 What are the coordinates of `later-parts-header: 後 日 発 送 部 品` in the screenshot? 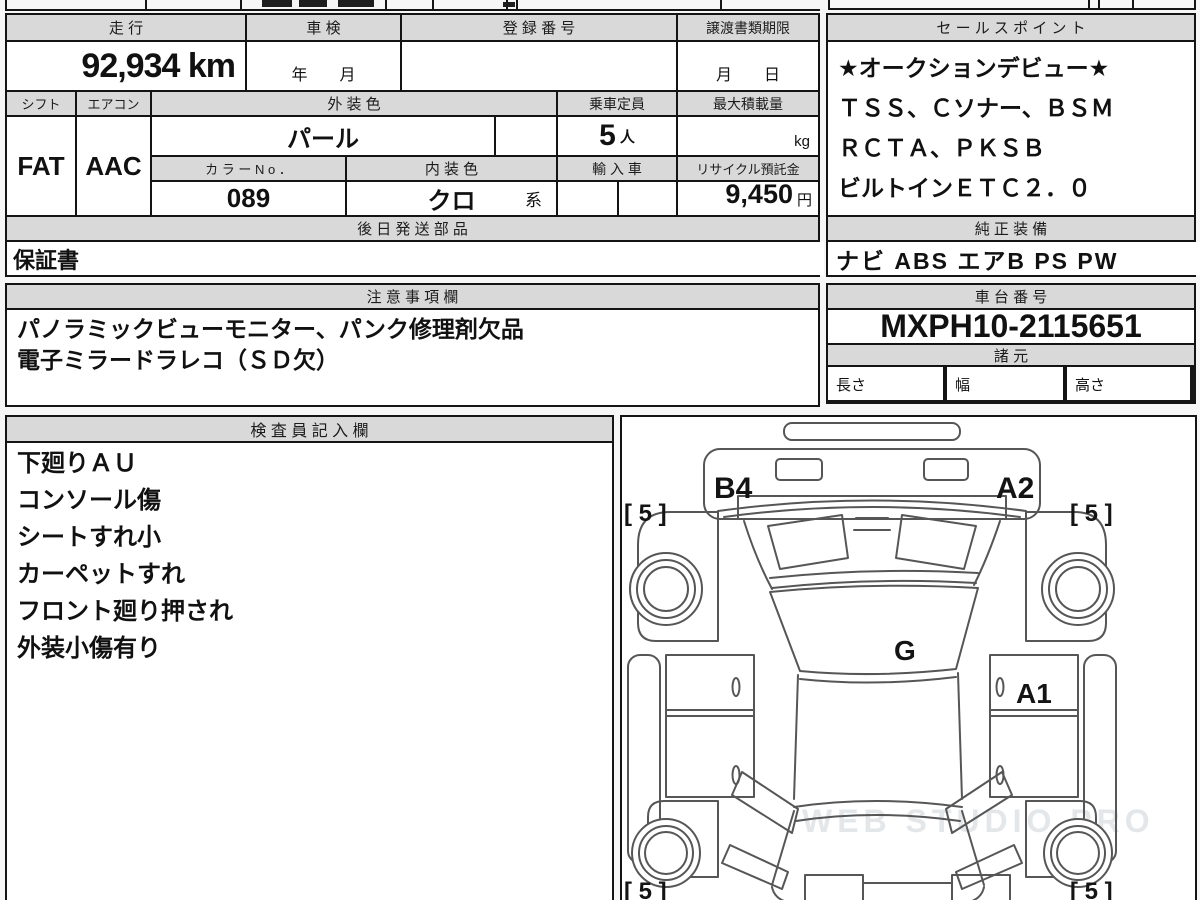 It's located at (412, 228).